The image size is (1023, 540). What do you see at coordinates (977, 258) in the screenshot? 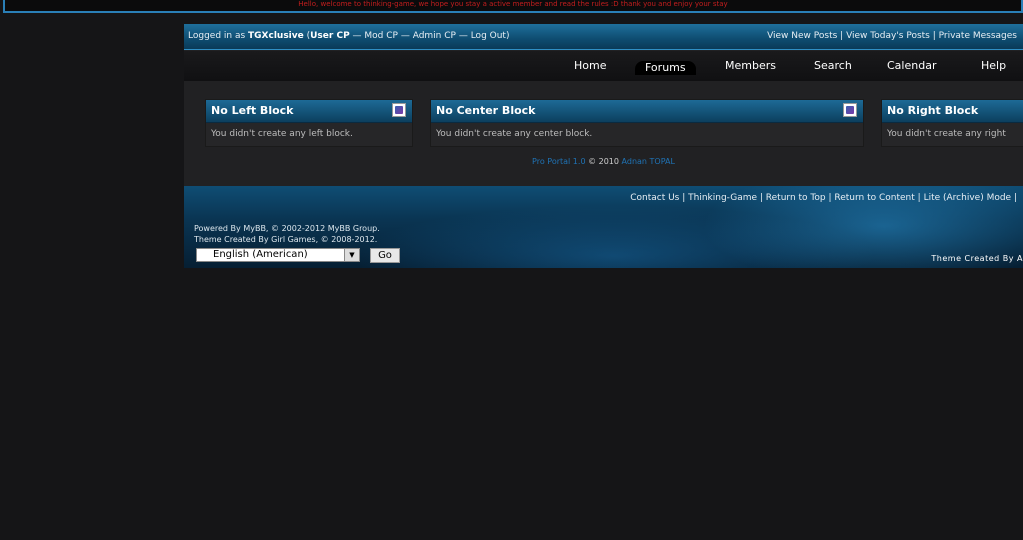
I see `theme-created-by-text: Theme Created By A` at bounding box center [977, 258].